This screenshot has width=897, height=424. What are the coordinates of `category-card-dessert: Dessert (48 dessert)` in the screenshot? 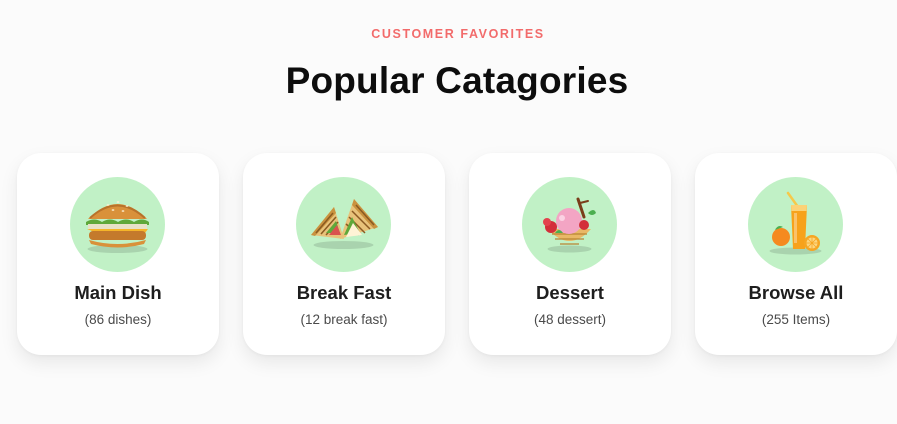 It's located at (570, 254).